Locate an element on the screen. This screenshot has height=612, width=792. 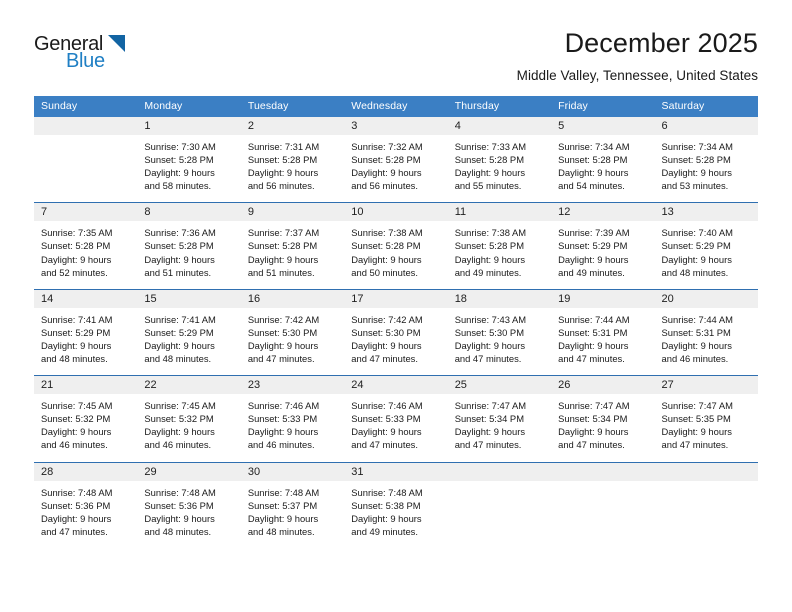
sunset-time: Sunset: 5:34 PM is located at coordinates (489, 419).